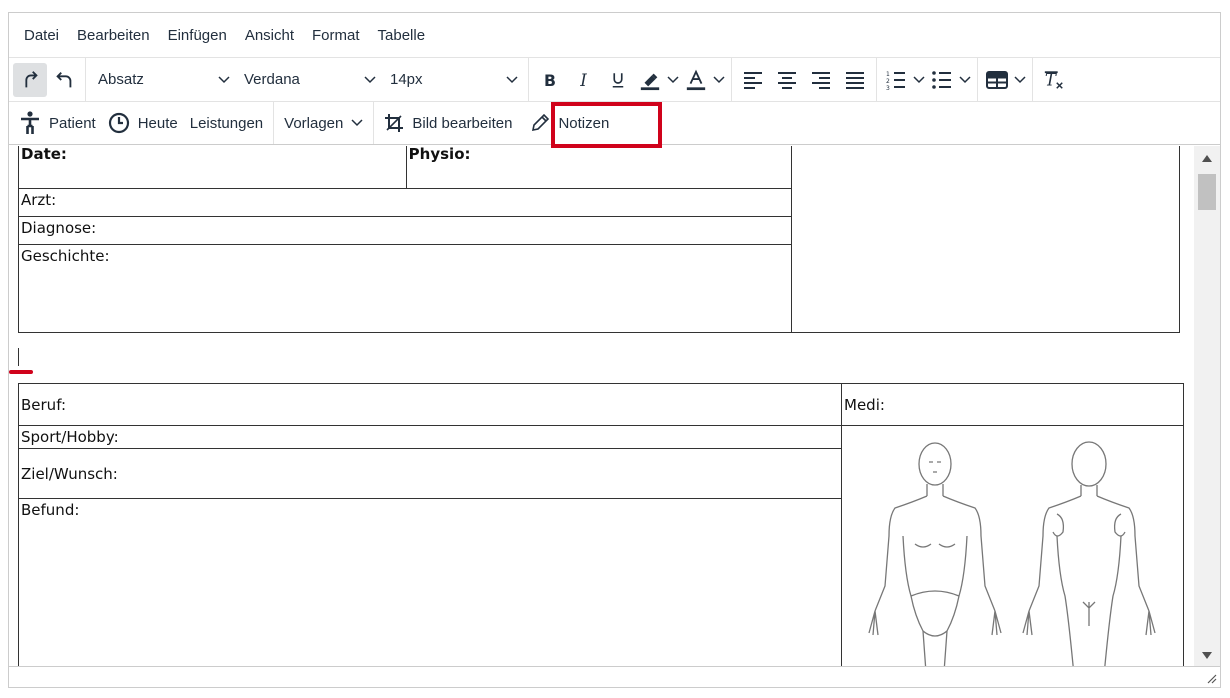  Describe the element at coordinates (942, 80) in the screenshot. I see `bullet-list-button` at that location.